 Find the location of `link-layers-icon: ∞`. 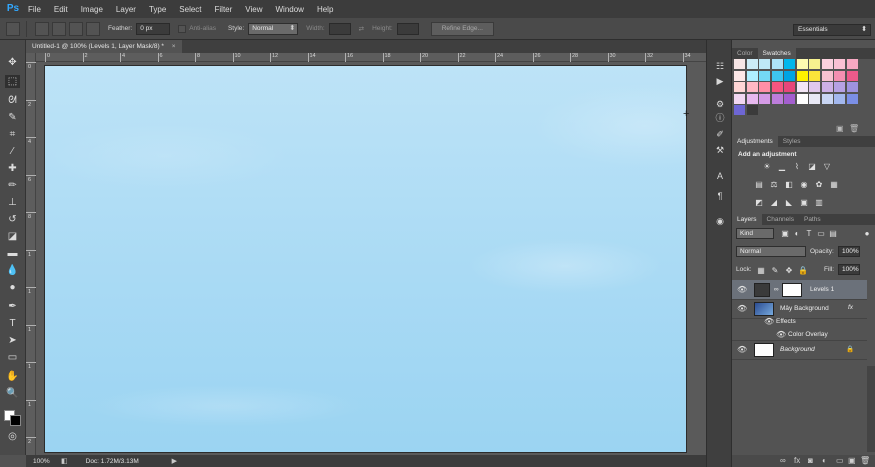

link-layers-icon: ∞ is located at coordinates (783, 460).